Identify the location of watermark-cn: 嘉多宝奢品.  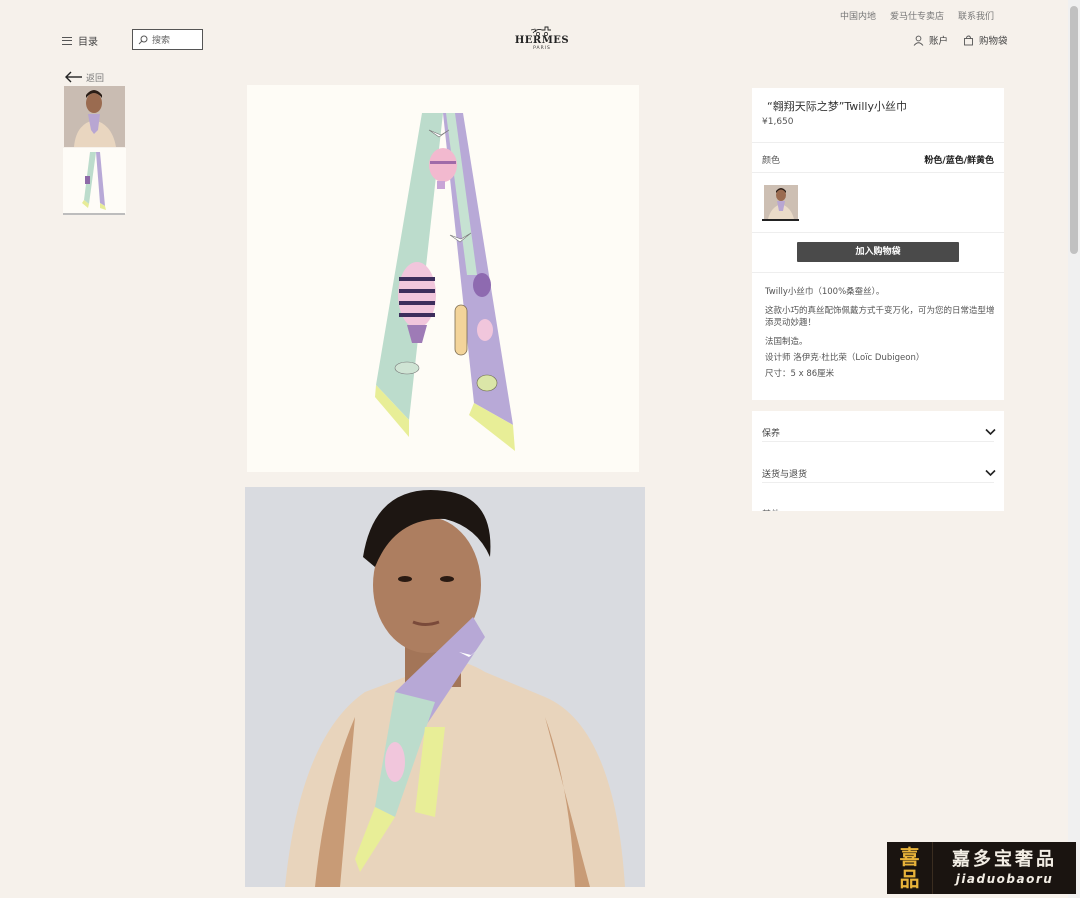
(1004, 859).